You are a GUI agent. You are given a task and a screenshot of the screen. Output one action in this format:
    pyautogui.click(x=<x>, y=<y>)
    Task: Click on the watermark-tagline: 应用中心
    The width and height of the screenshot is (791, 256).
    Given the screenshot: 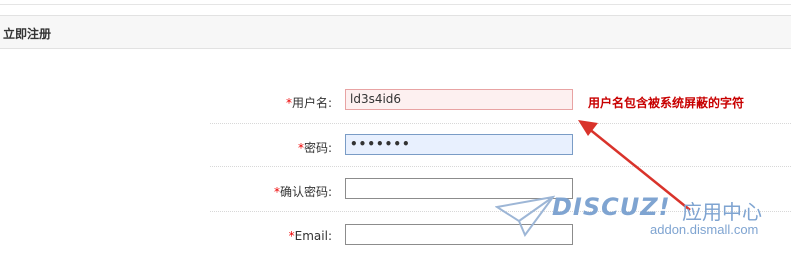 What is the action you would take?
    pyautogui.click(x=722, y=212)
    